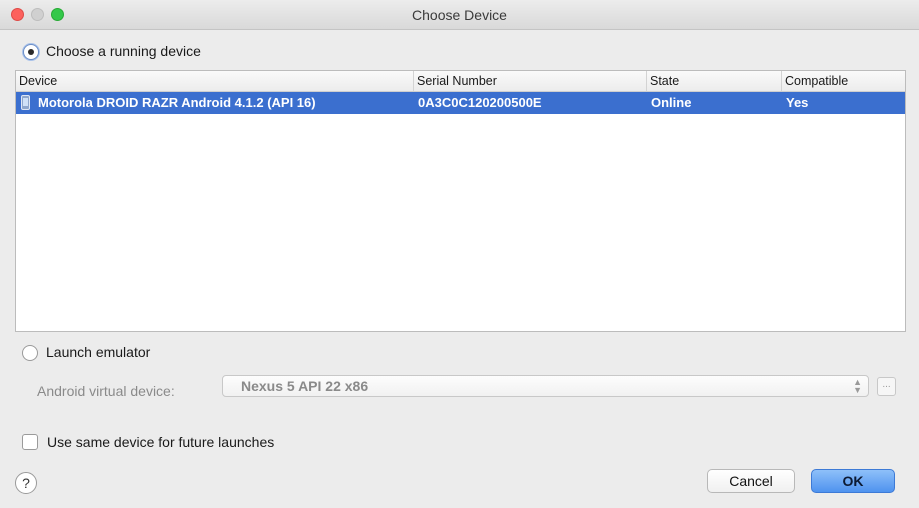  Describe the element at coordinates (106, 391) in the screenshot. I see `android-virtual-device-label: Android virtual device:` at that location.